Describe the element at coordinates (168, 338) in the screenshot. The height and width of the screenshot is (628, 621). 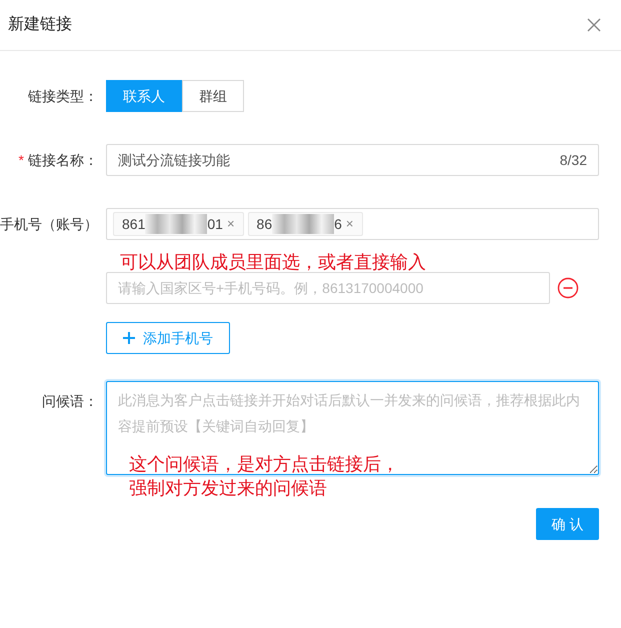
I see `add-phone-button: 添加手机号` at that location.